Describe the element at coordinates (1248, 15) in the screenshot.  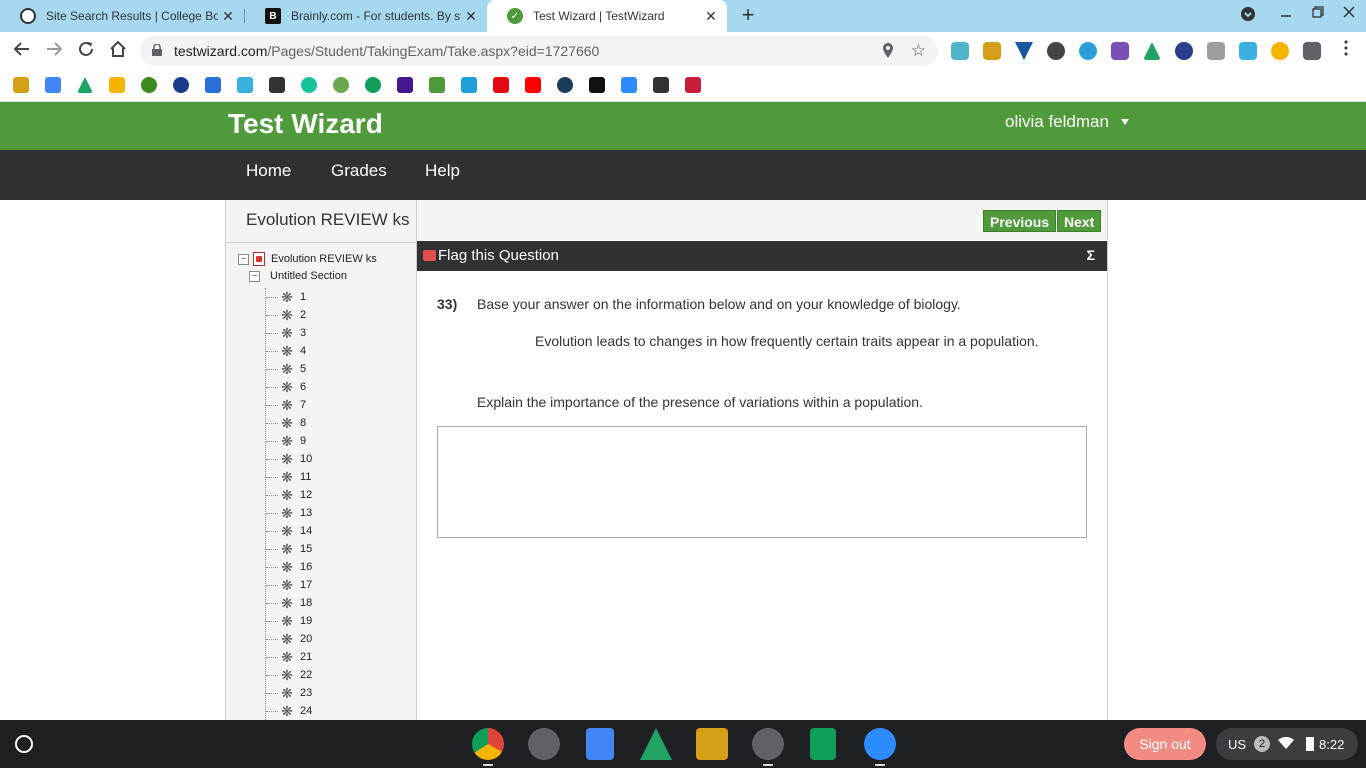
I see `tab-search-icon` at that location.